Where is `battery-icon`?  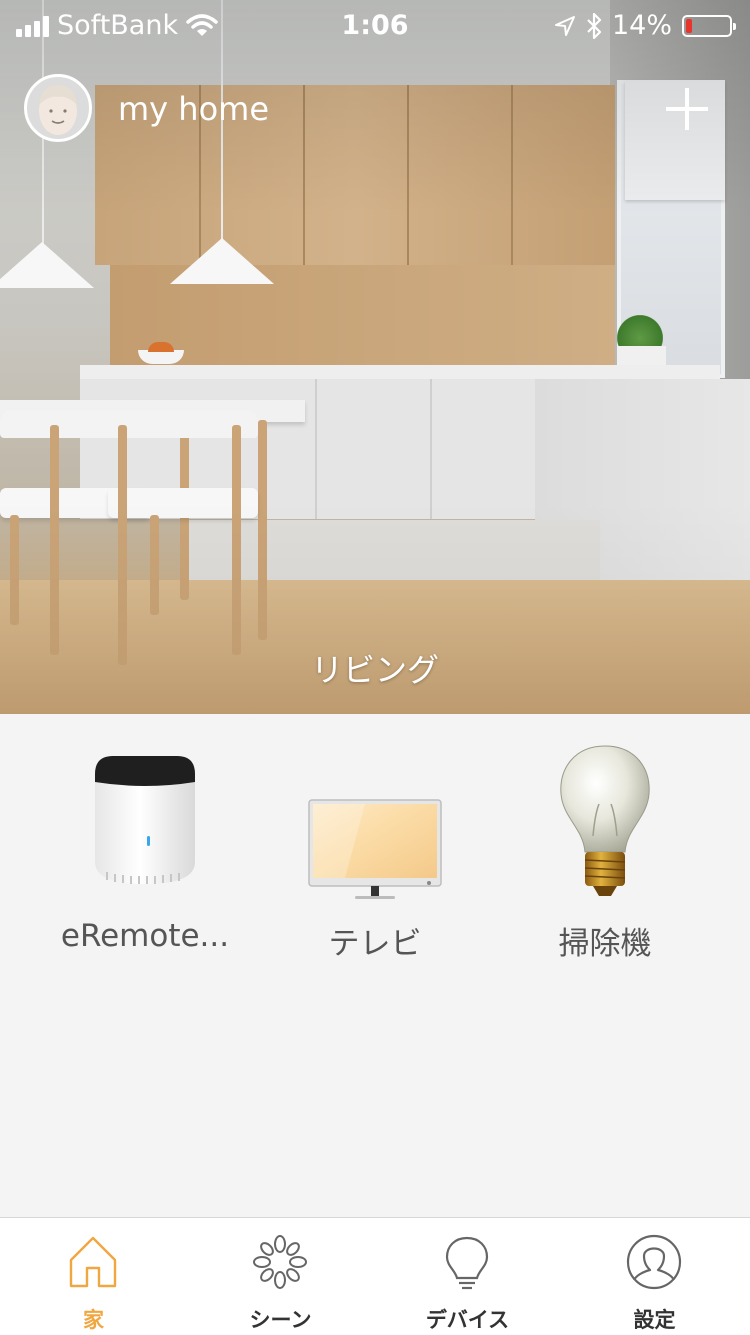 battery-icon is located at coordinates (709, 25).